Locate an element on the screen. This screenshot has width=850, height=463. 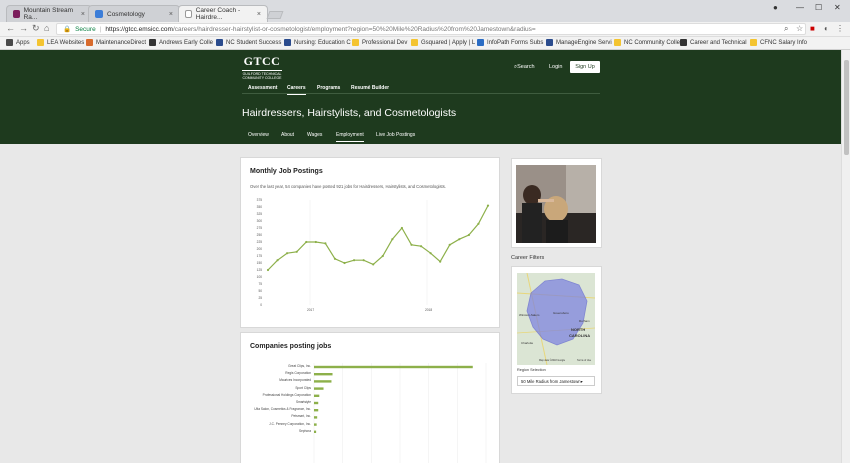
bookmark-item: CFNC Salary Info is located at coordinates (778, 42).